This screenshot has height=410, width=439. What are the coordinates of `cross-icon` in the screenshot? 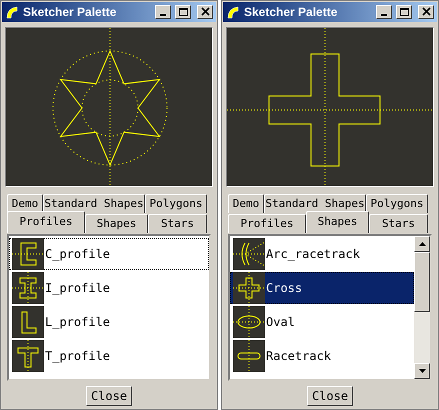 It's located at (249, 288).